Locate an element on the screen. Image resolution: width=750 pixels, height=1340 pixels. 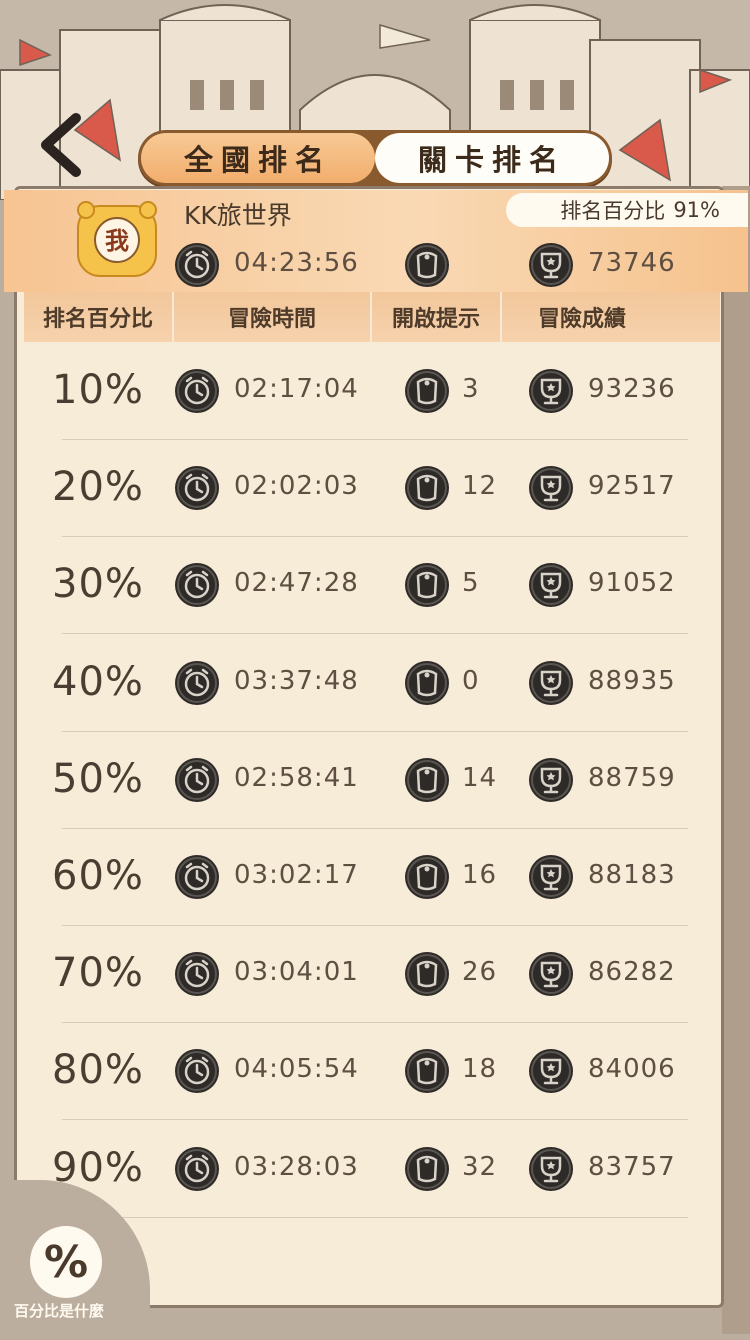
avatar-char: 我 is located at coordinates (117, 241).